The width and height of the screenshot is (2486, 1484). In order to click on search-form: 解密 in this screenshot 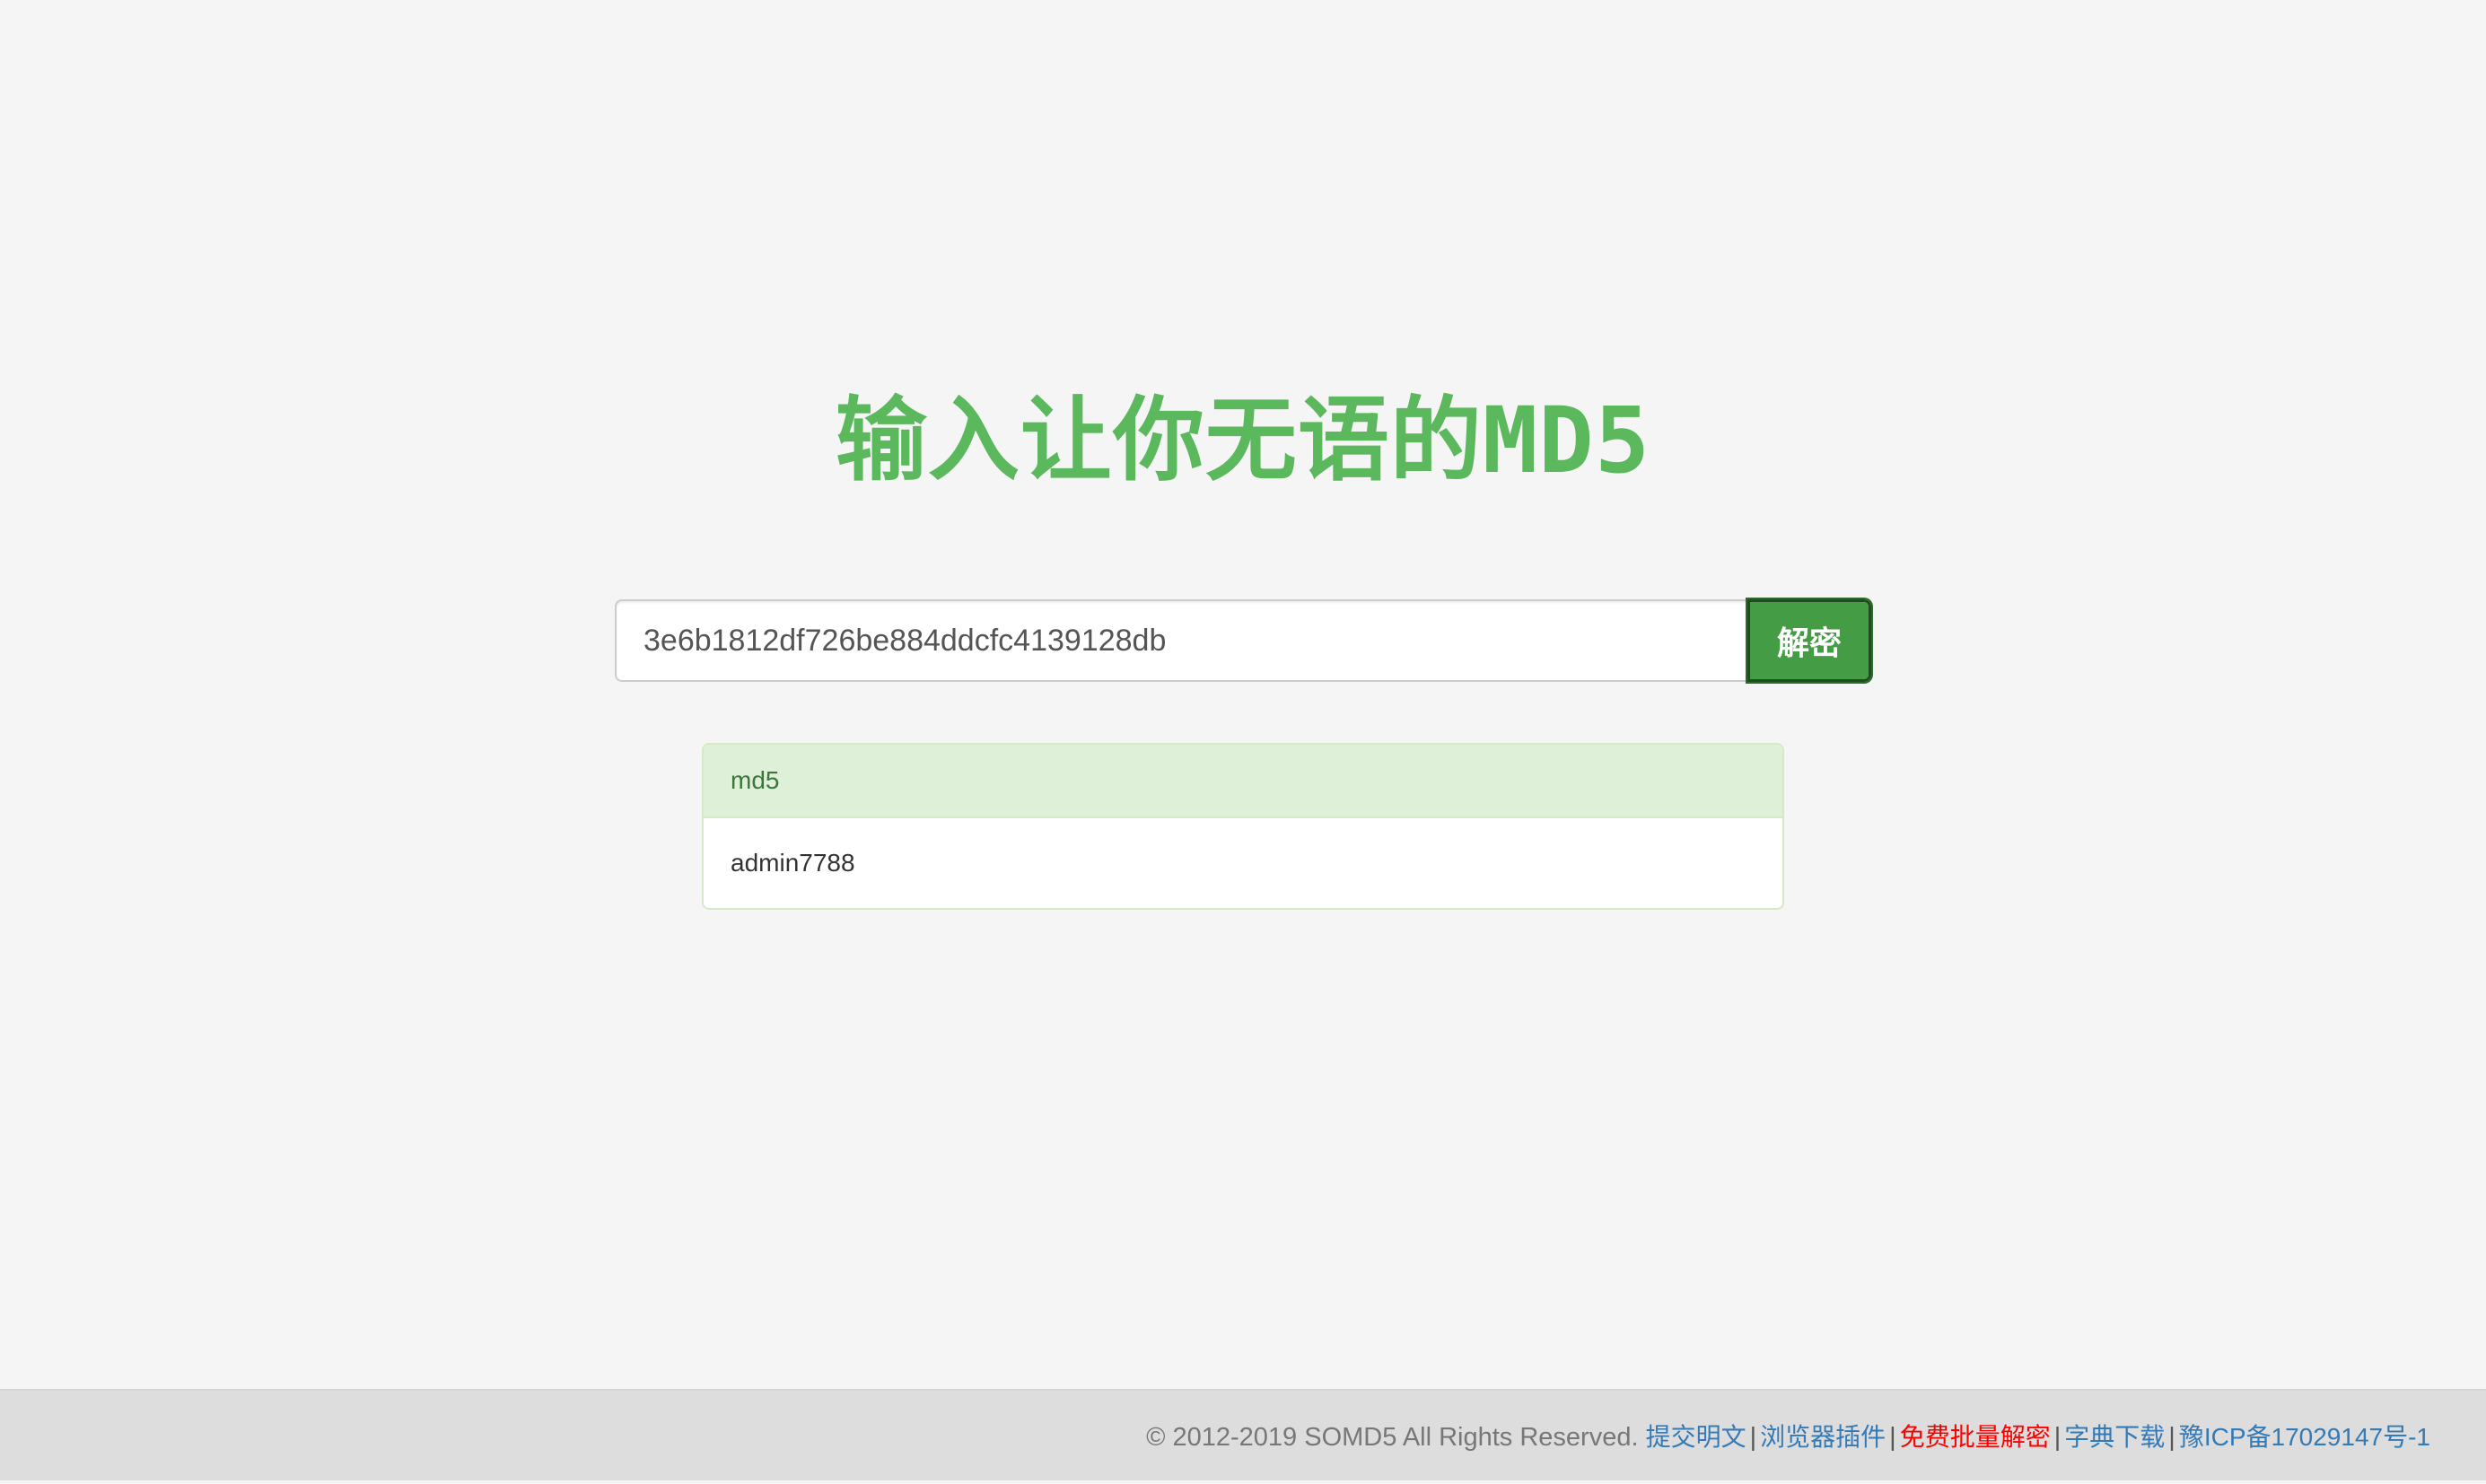, I will do `click(1243, 640)`.